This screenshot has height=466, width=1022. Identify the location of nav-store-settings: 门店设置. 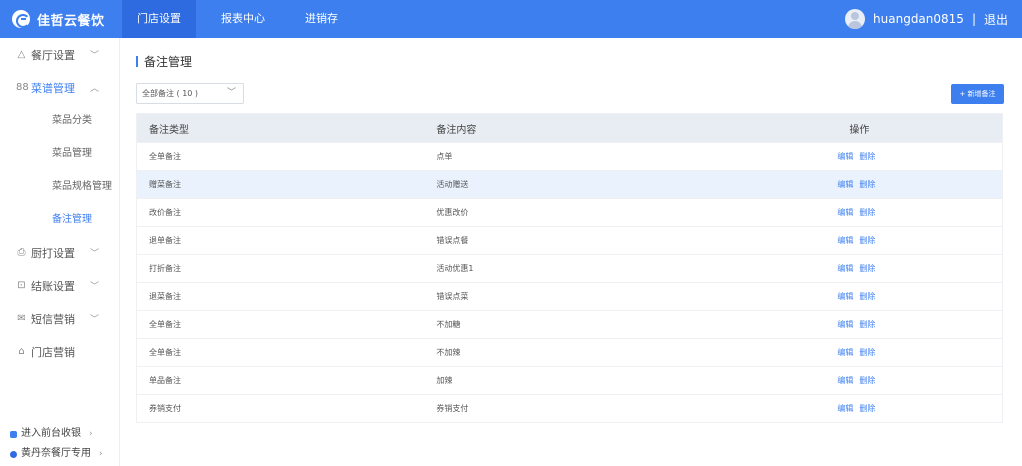
(159, 19).